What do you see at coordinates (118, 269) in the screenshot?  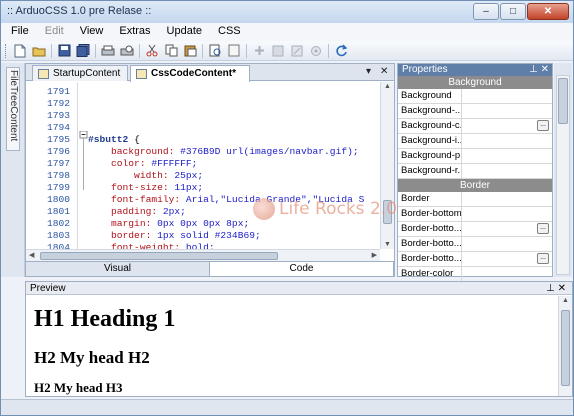 I see `tab-visual: Visual` at bounding box center [118, 269].